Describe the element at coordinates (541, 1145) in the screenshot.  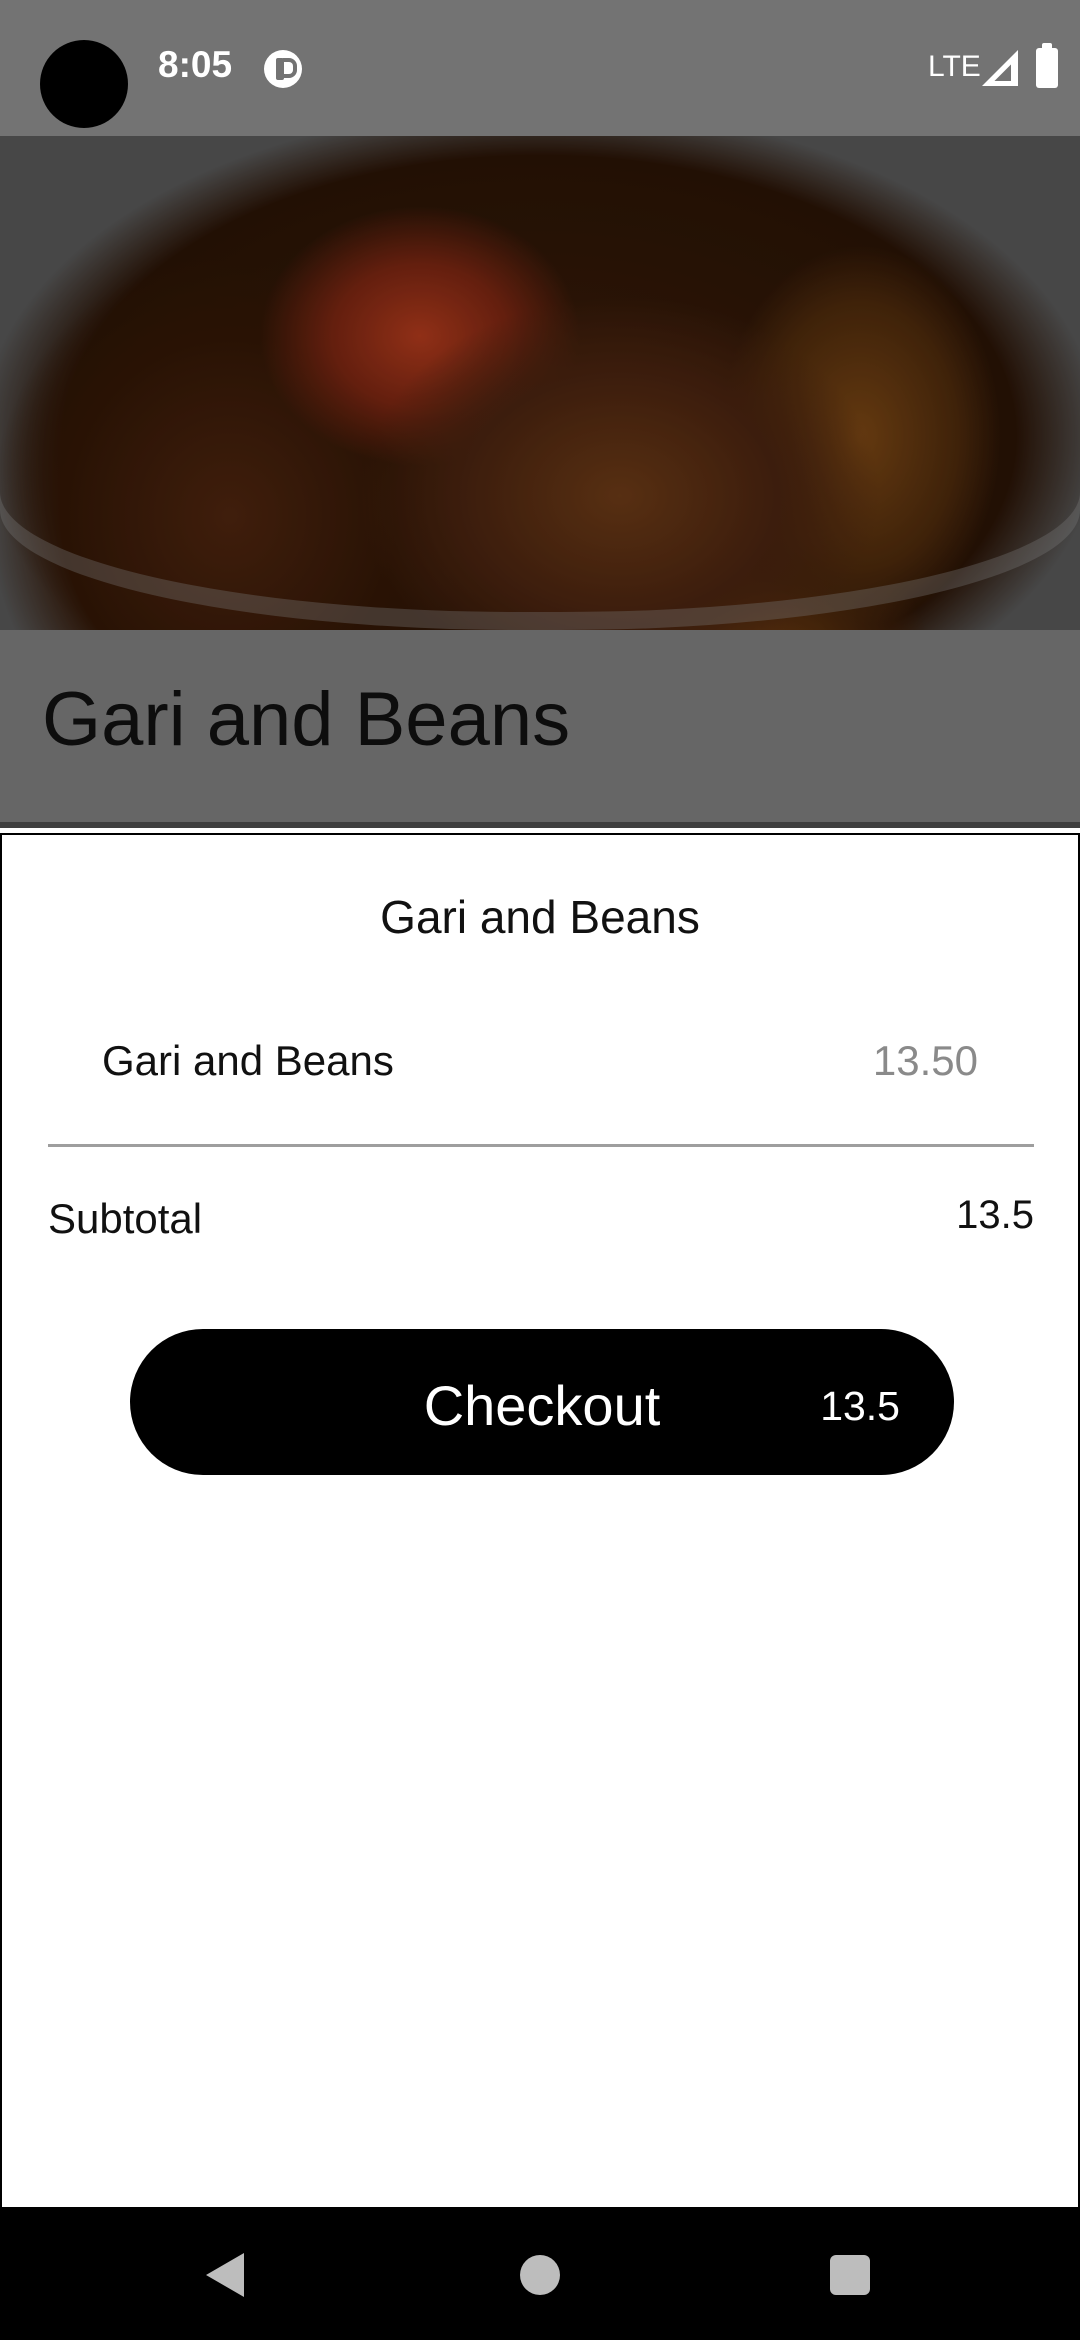
I see `sheet-divider` at that location.